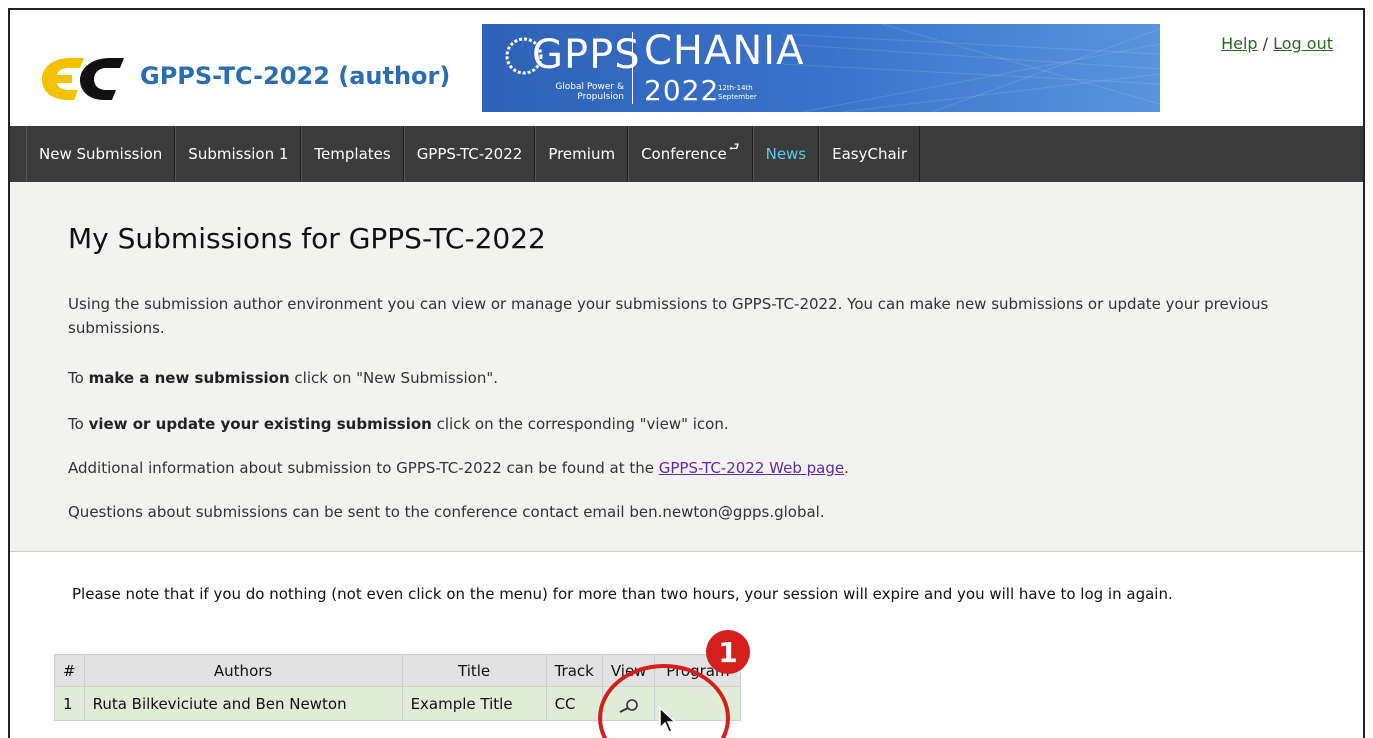  Describe the element at coordinates (474, 703) in the screenshot. I see `cell-title: Example Title` at that location.